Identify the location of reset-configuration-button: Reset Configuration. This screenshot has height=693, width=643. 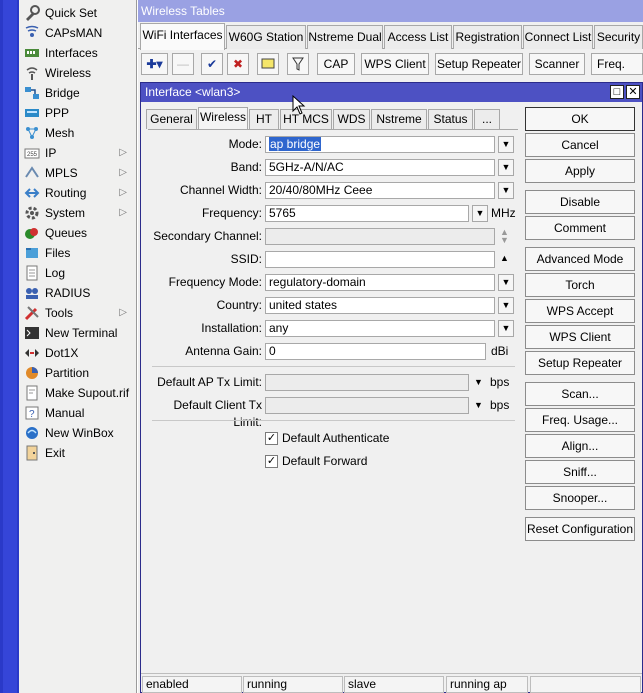
(580, 529).